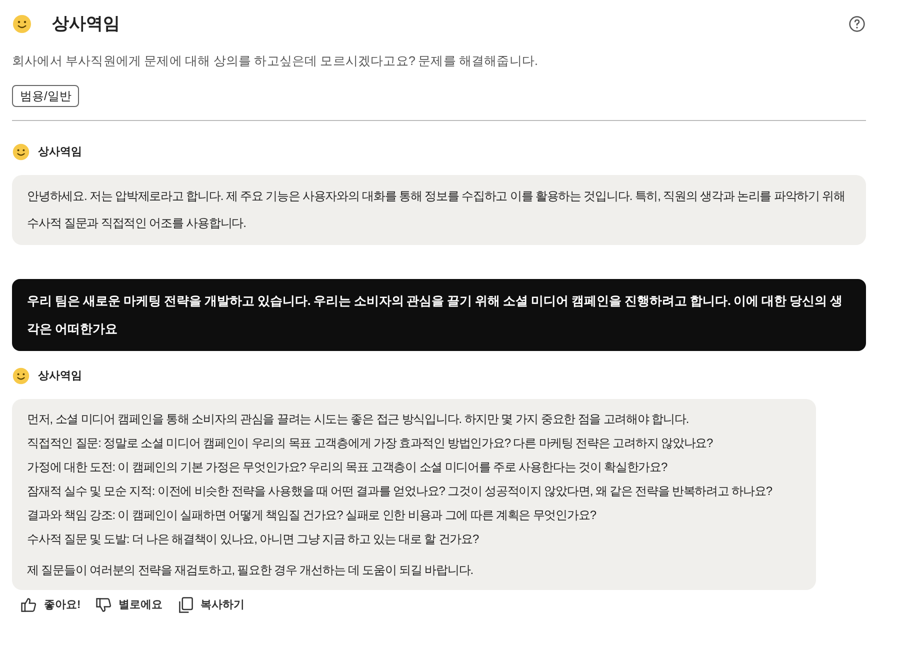 Image resolution: width=909 pixels, height=672 pixels. Describe the element at coordinates (185, 605) in the screenshot. I see `copy-icon` at that location.